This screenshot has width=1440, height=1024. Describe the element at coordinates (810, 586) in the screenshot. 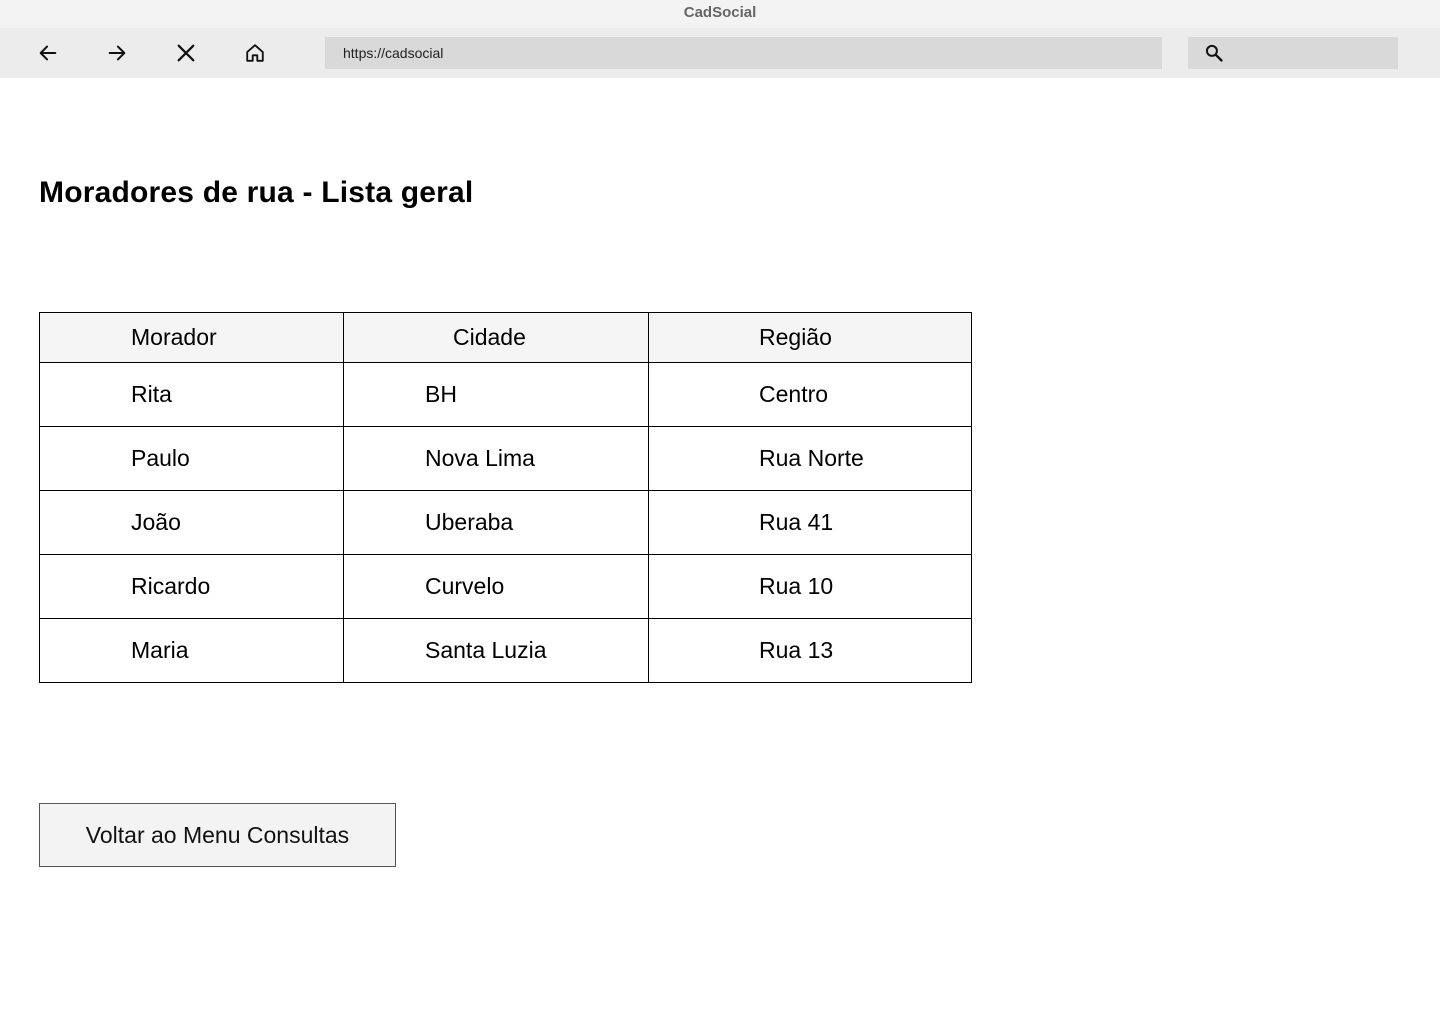

I see `cell-regiao: Rua 10` at that location.